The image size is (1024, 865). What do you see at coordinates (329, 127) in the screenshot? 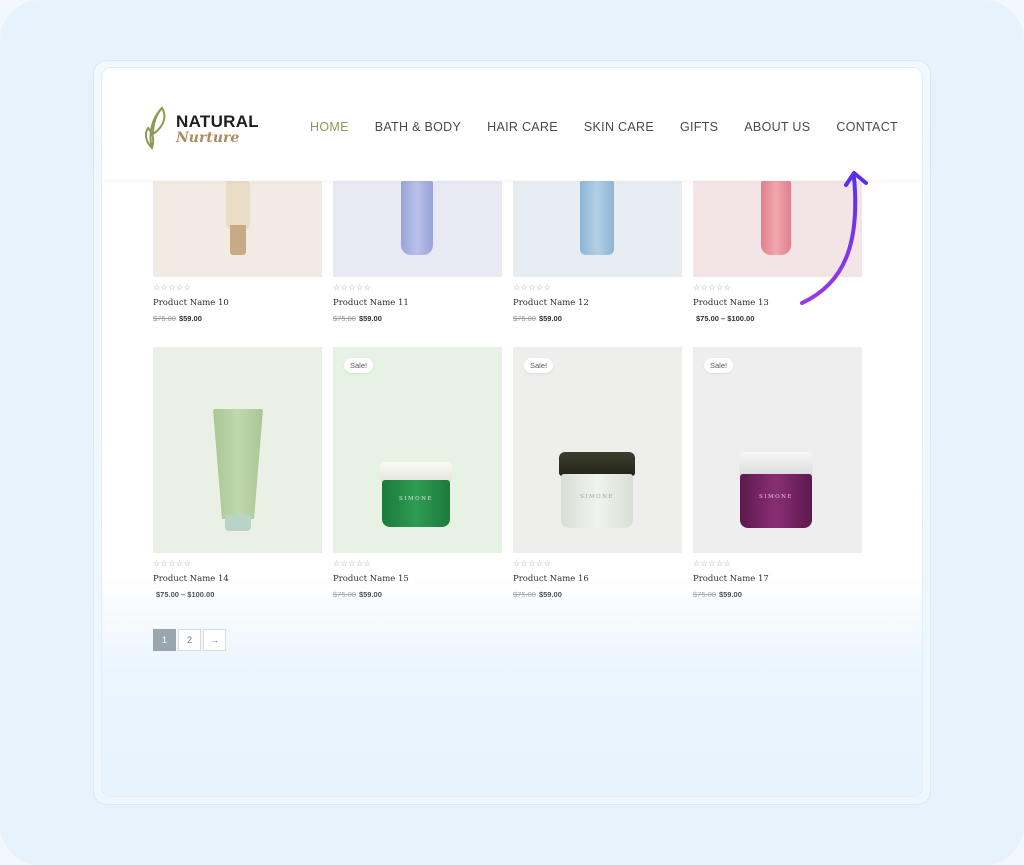
I see `nav-home: HOME` at bounding box center [329, 127].